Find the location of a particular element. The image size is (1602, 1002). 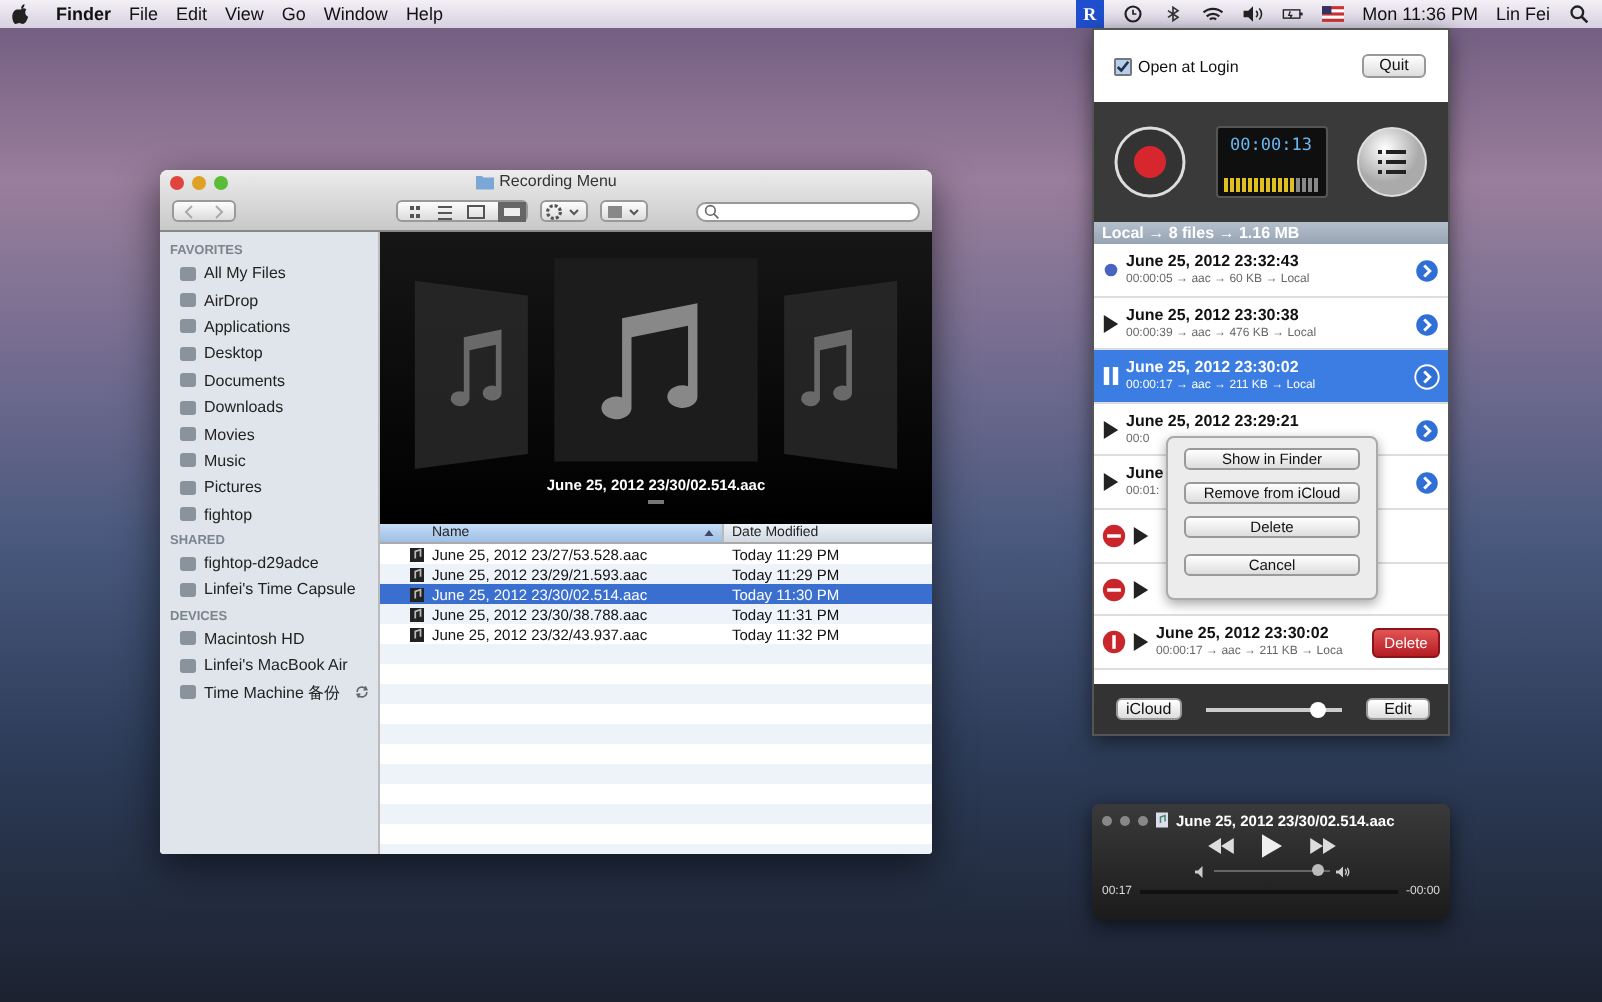

sidebar-item: Music is located at coordinates (269, 461).